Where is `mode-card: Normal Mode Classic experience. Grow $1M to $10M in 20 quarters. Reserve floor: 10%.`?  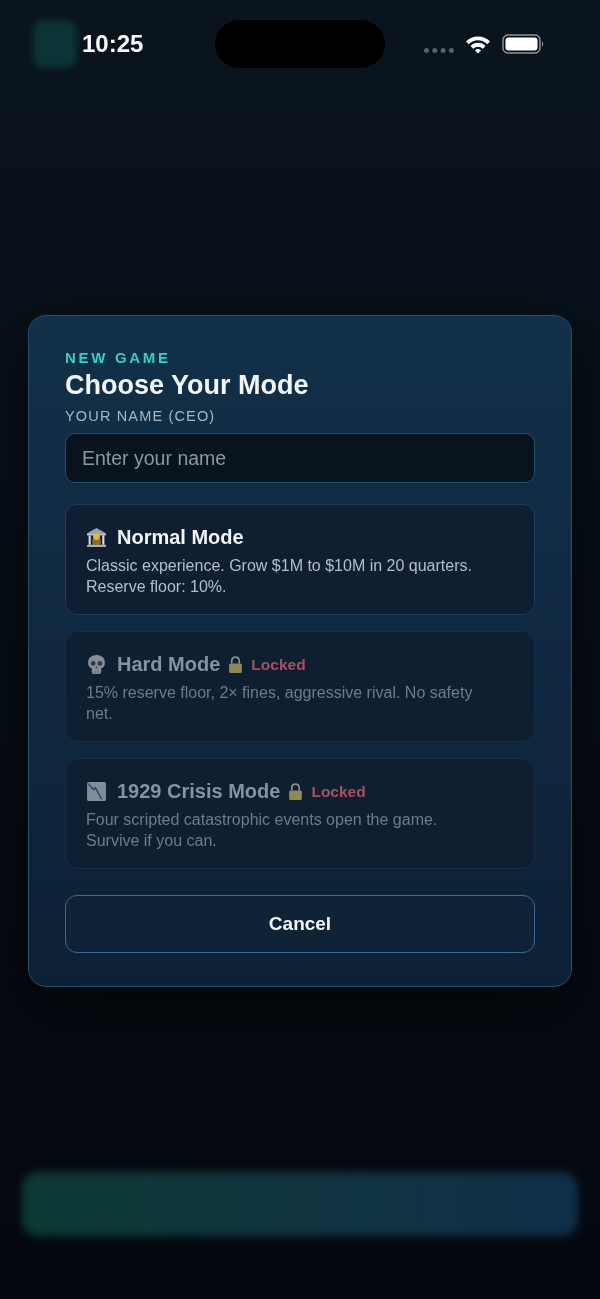
mode-card: Normal Mode Classic experience. Grow $1M to $10M in 20 quarters. Reserve floor: 10%. is located at coordinates (300, 559).